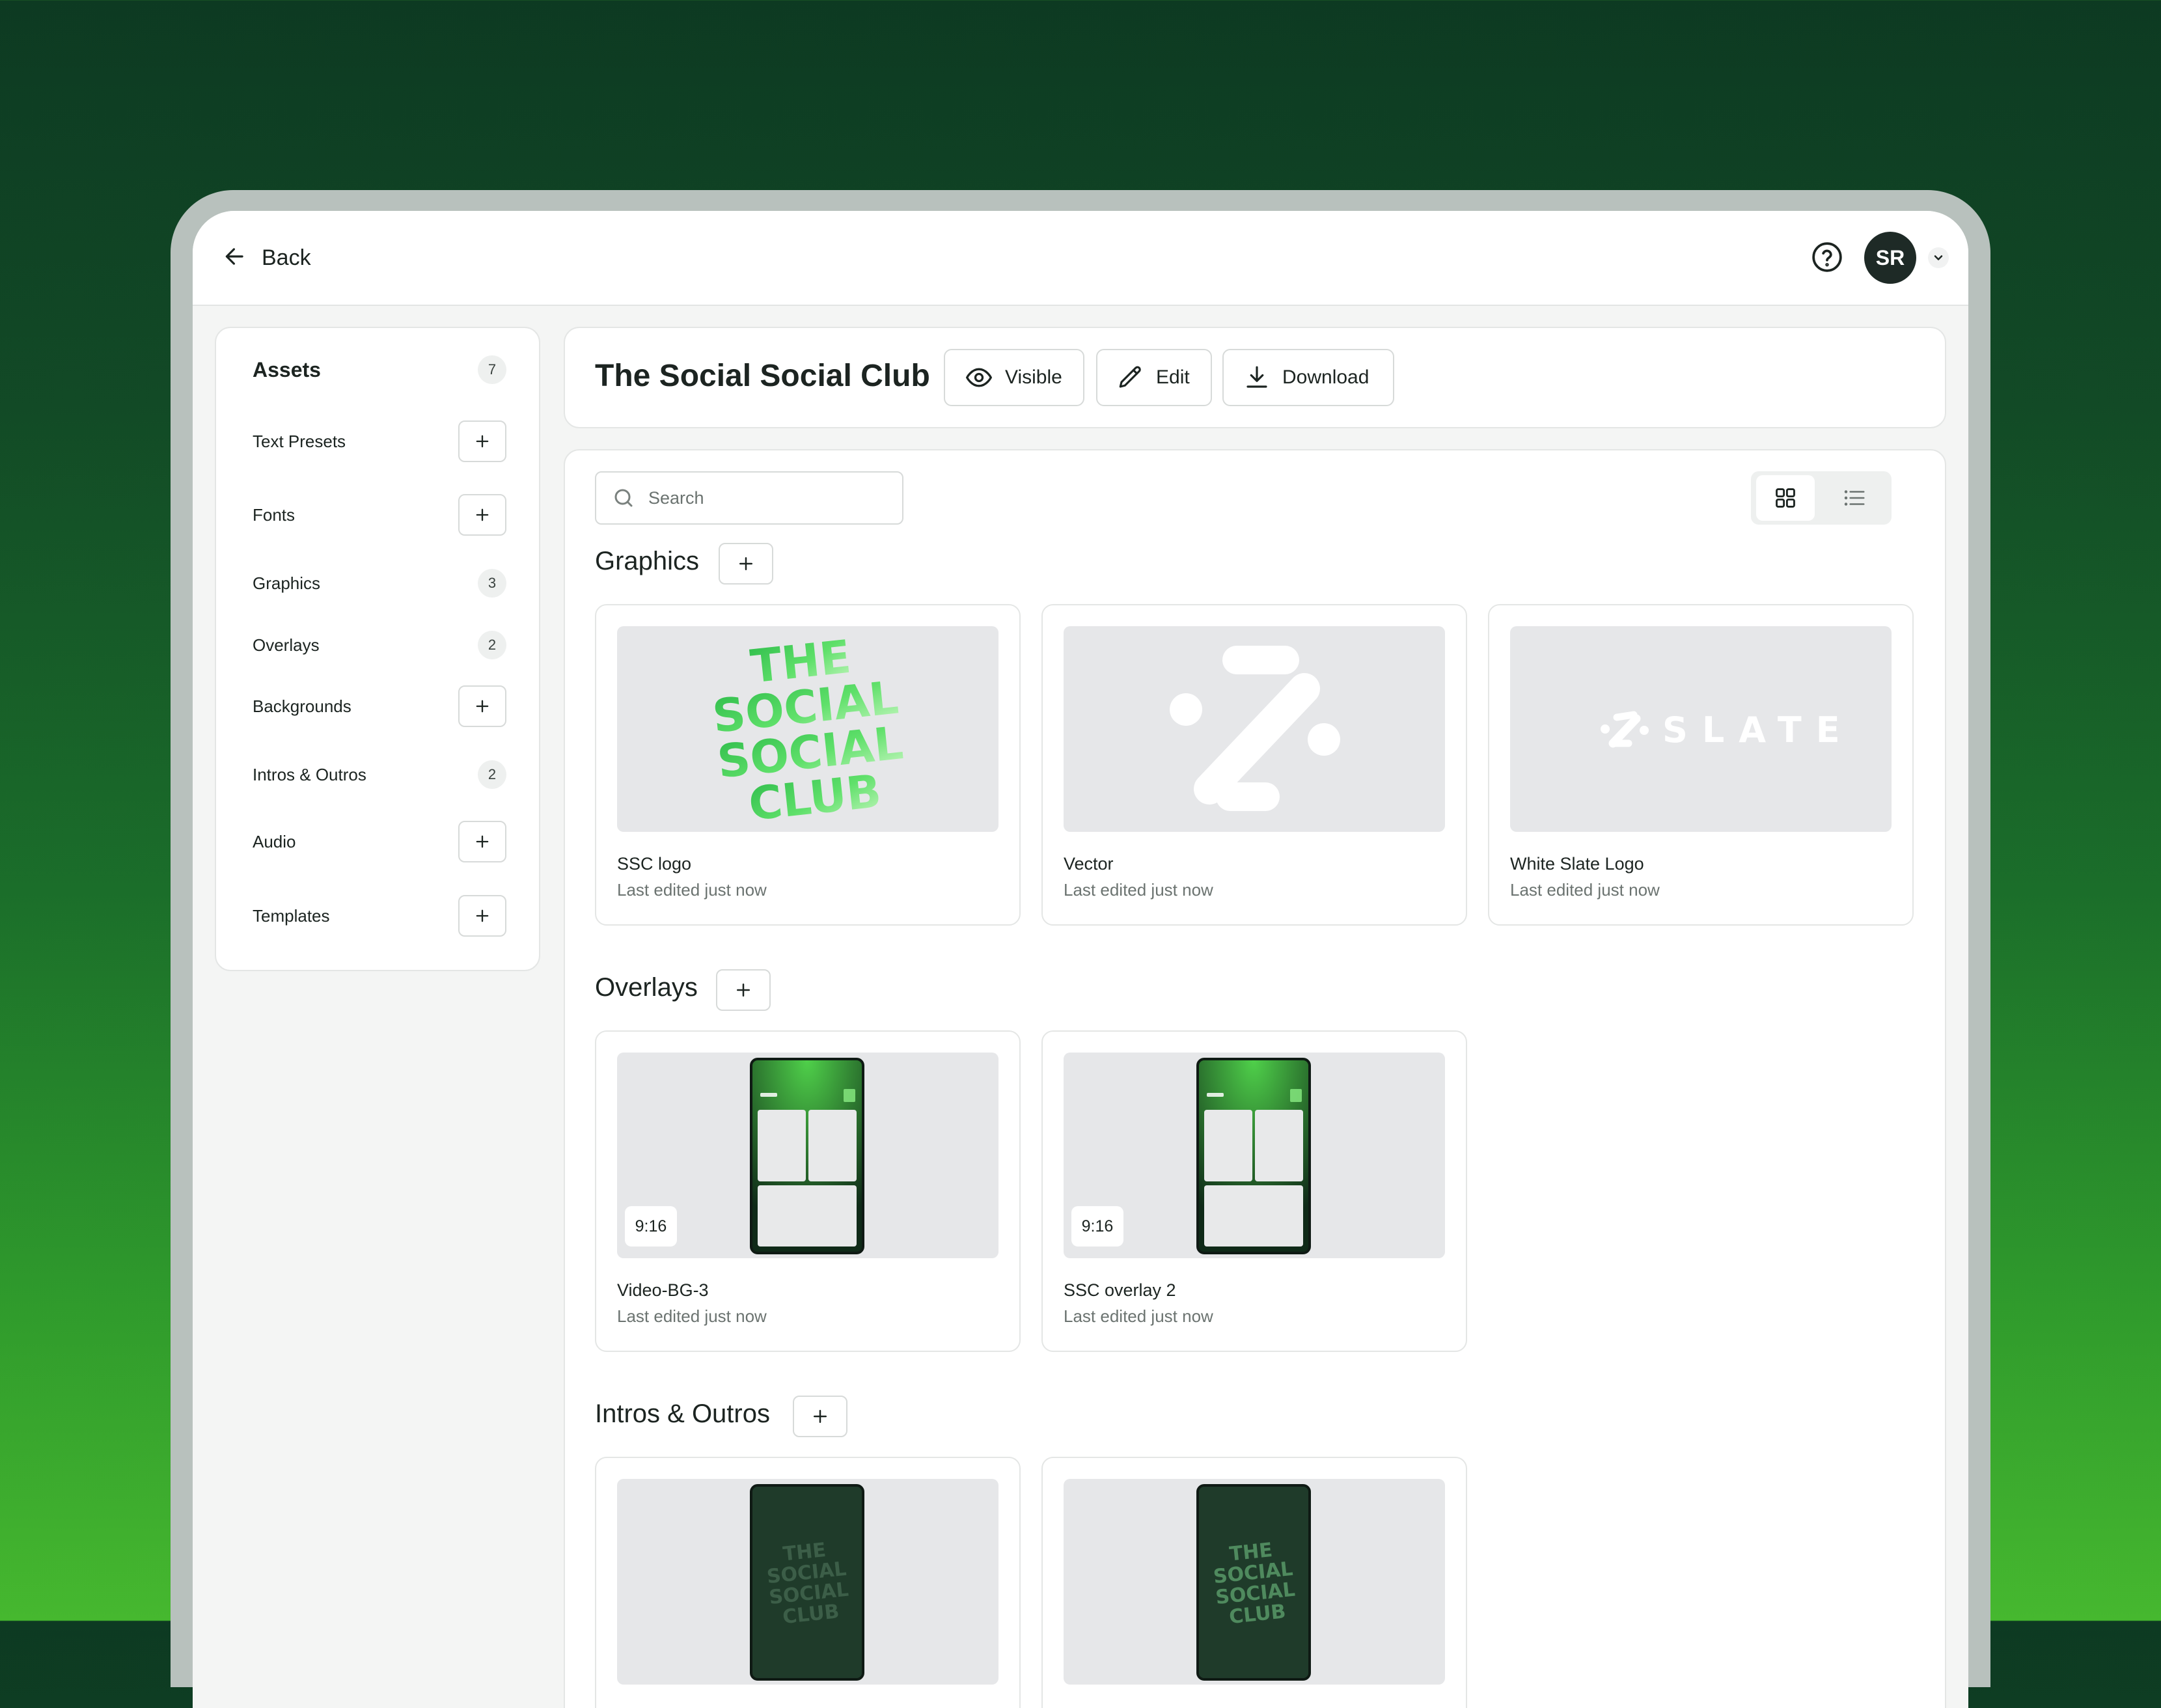 This screenshot has width=2161, height=1708. I want to click on asset-name: Vector, so click(1089, 864).